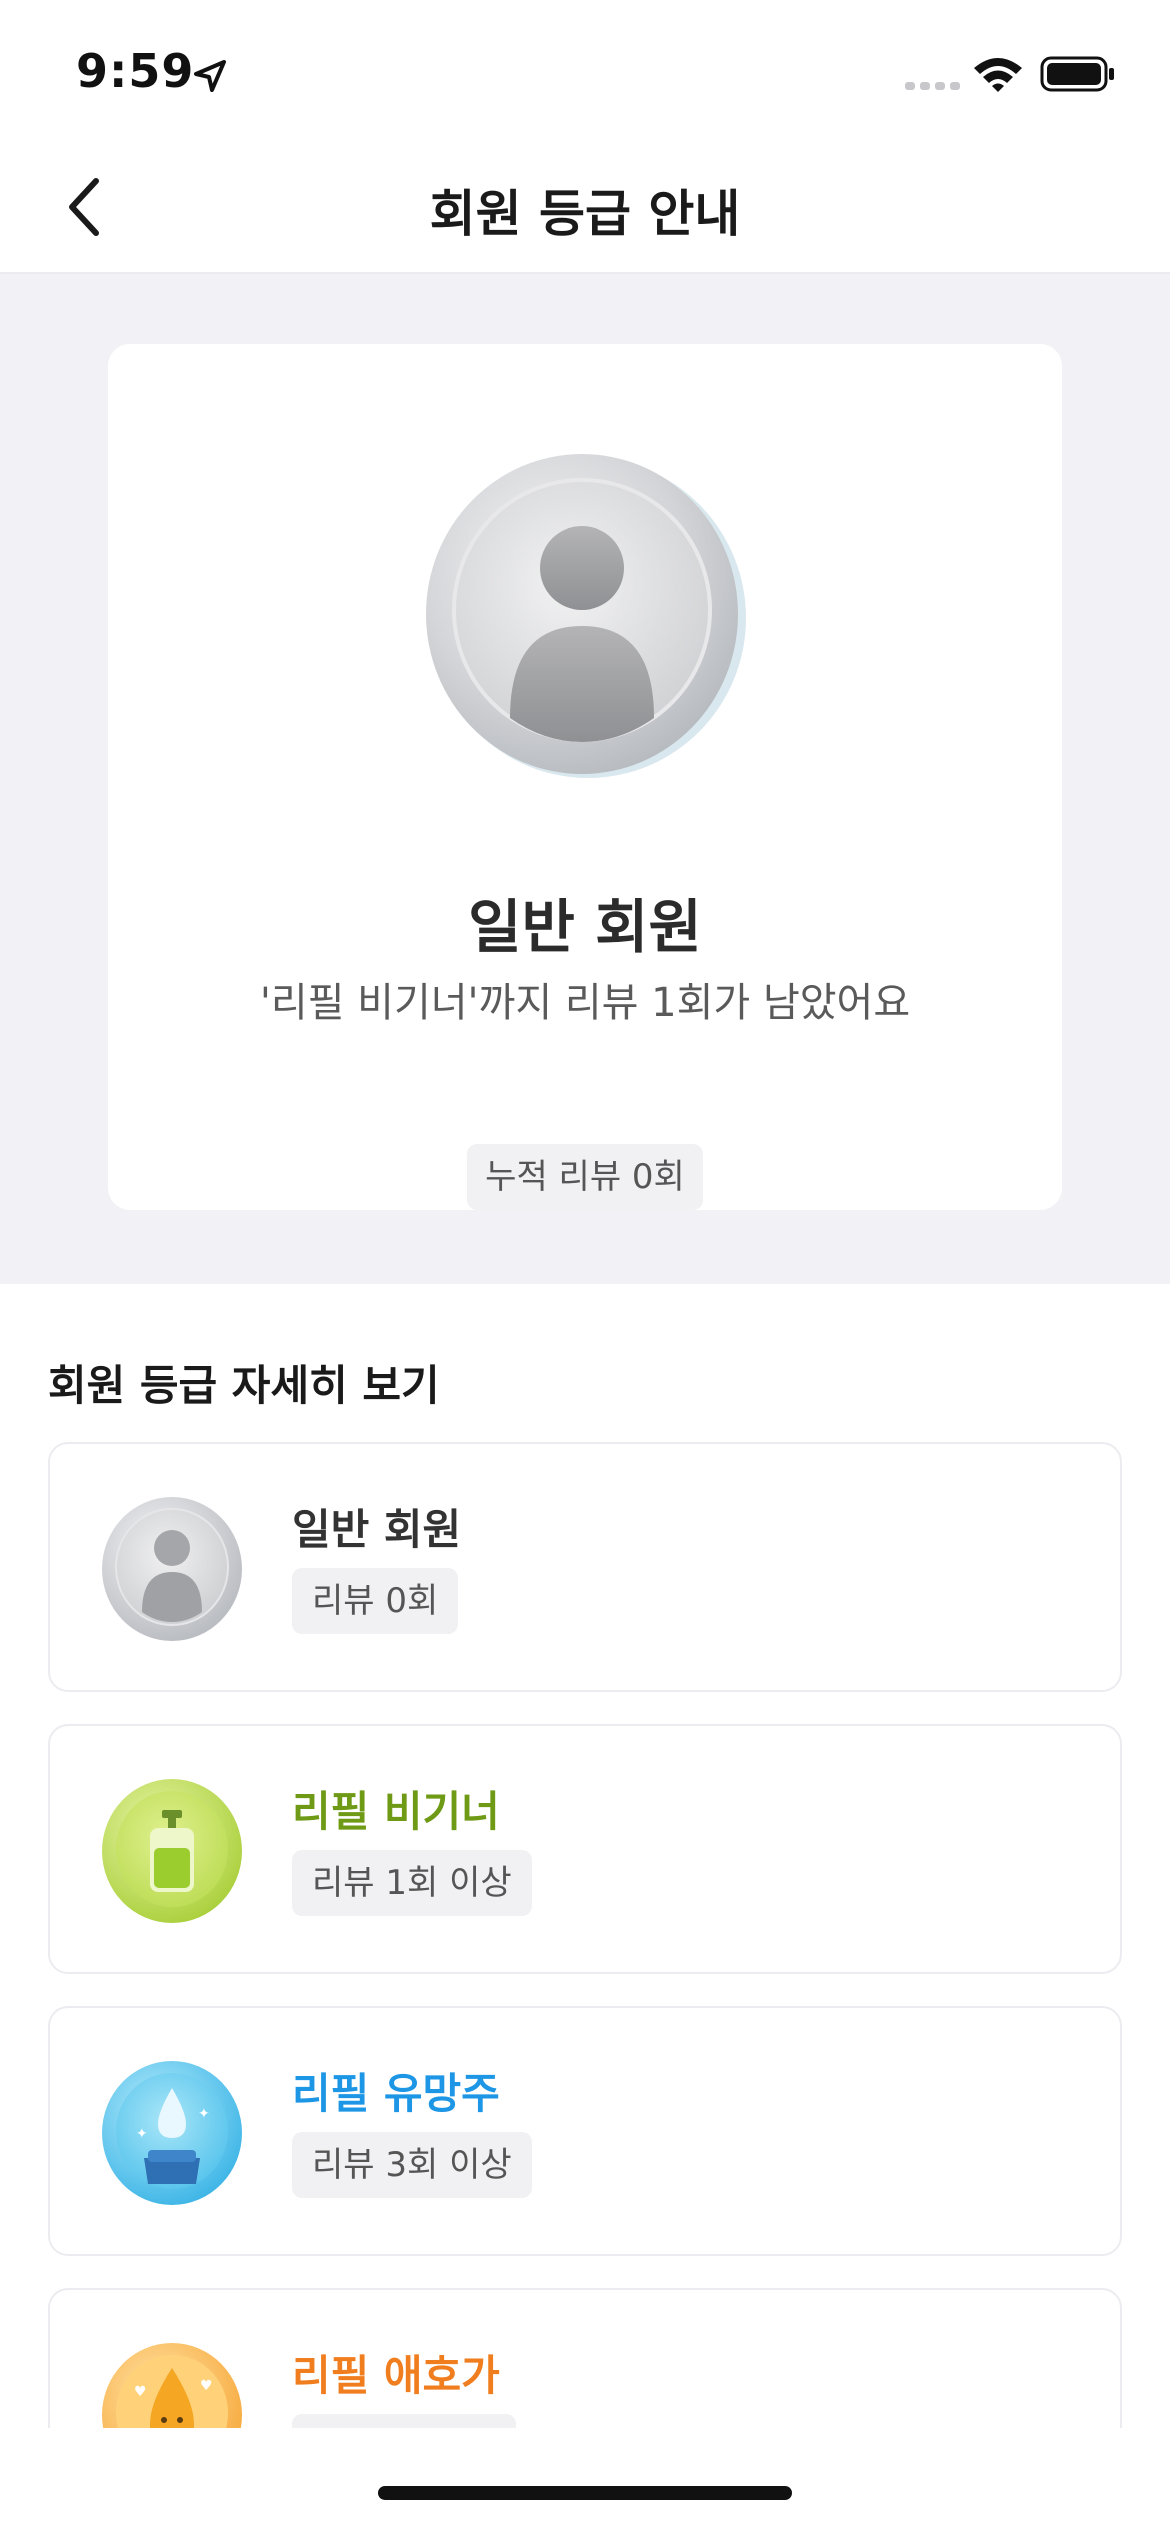 The image size is (1170, 2532). I want to click on grade-name: 리필 애호가, so click(396, 2375).